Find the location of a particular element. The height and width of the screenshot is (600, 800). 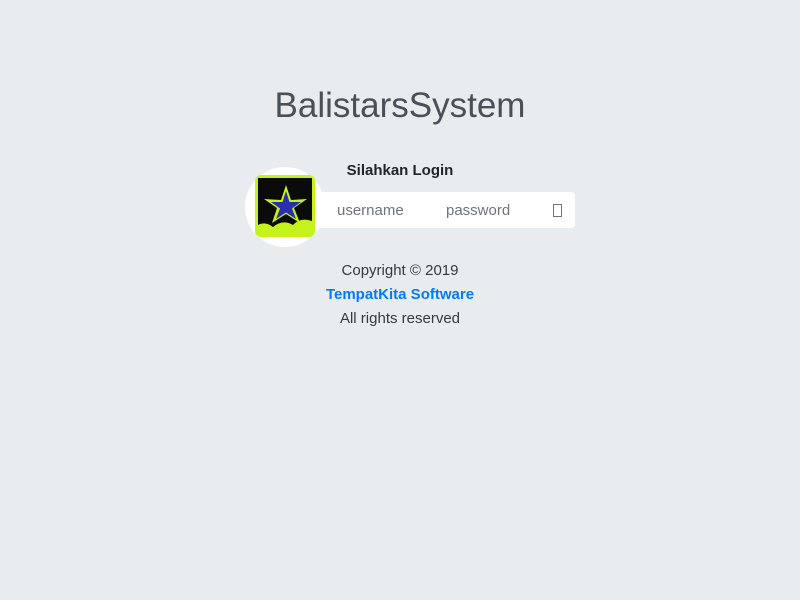

username-input is located at coordinates (387, 210).